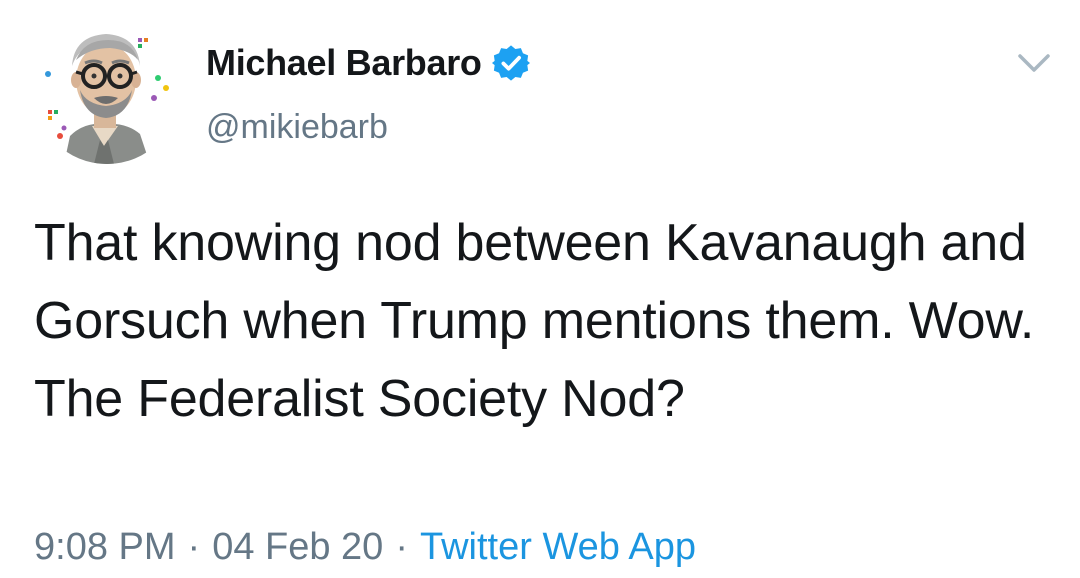  I want to click on tweet-source-link: Twitter Web App, so click(558, 547).